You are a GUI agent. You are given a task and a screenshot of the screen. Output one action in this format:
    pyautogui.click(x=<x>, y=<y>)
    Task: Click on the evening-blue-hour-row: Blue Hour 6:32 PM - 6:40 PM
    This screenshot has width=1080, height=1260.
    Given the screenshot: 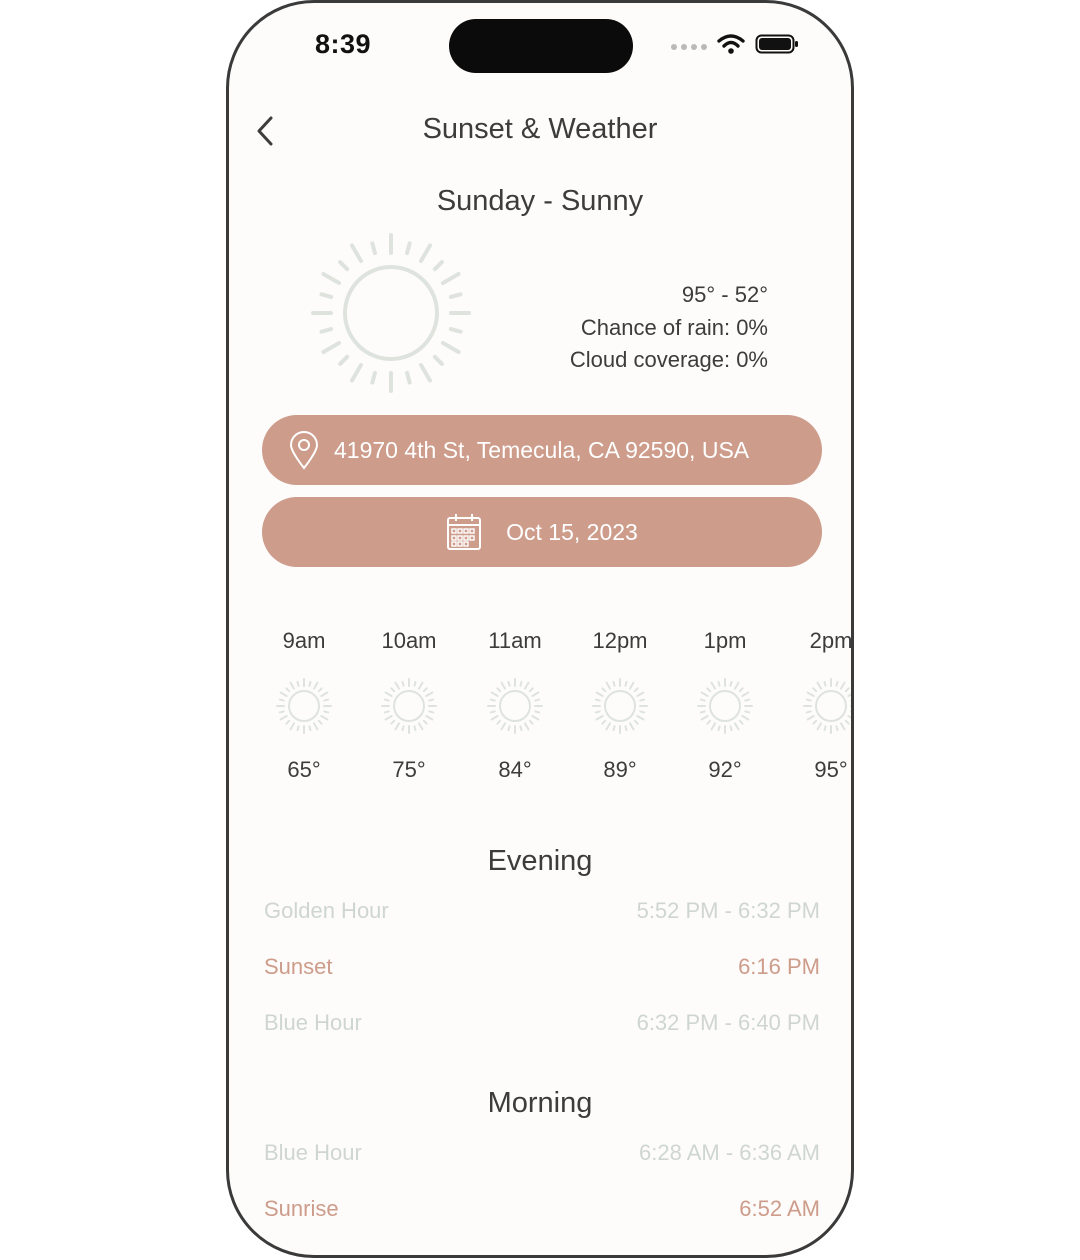 What is the action you would take?
    pyautogui.click(x=542, y=1023)
    